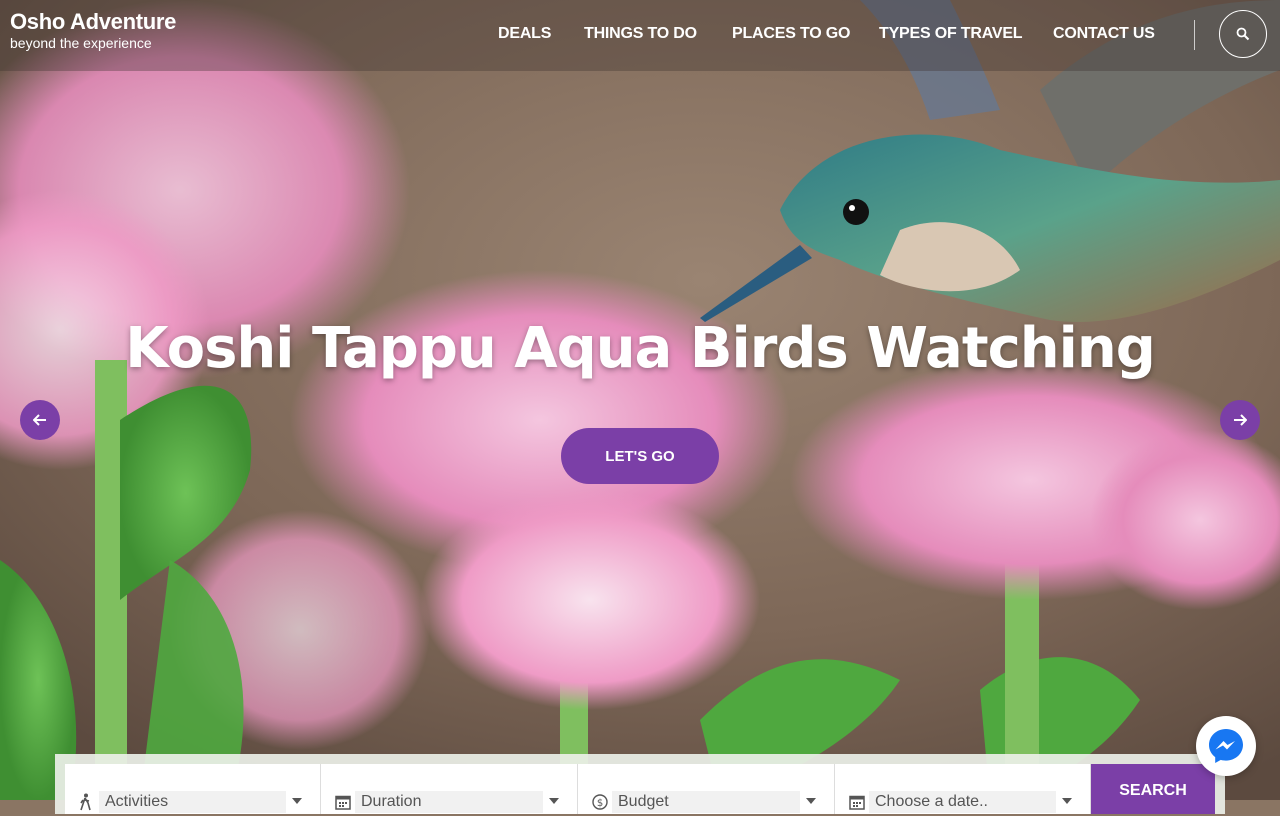 This screenshot has width=1280, height=816. What do you see at coordinates (962, 802) in the screenshot?
I see `date-placeholder: Choose a date..` at bounding box center [962, 802].